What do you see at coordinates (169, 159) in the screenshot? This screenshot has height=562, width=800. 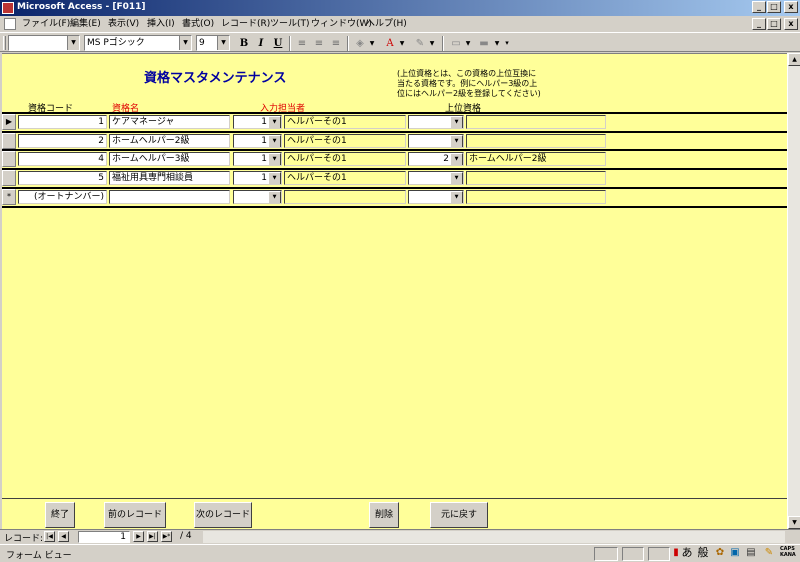 I see `record-name-field: ホームヘルパー3級` at bounding box center [169, 159].